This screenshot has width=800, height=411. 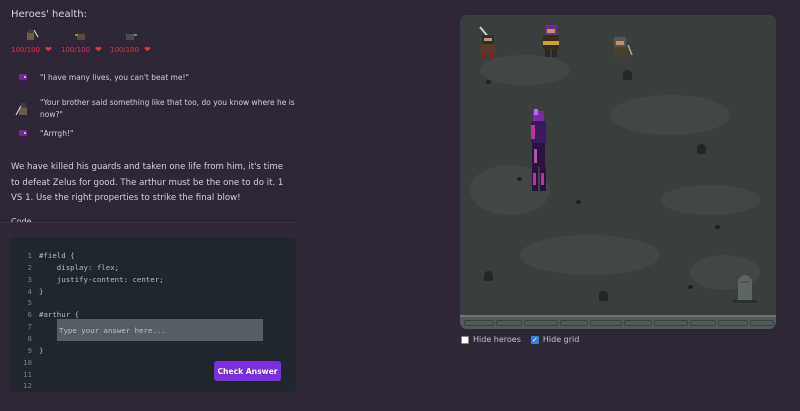 I want to click on board-controls: Hide heroes ✓ Hide grid, so click(x=525, y=339).